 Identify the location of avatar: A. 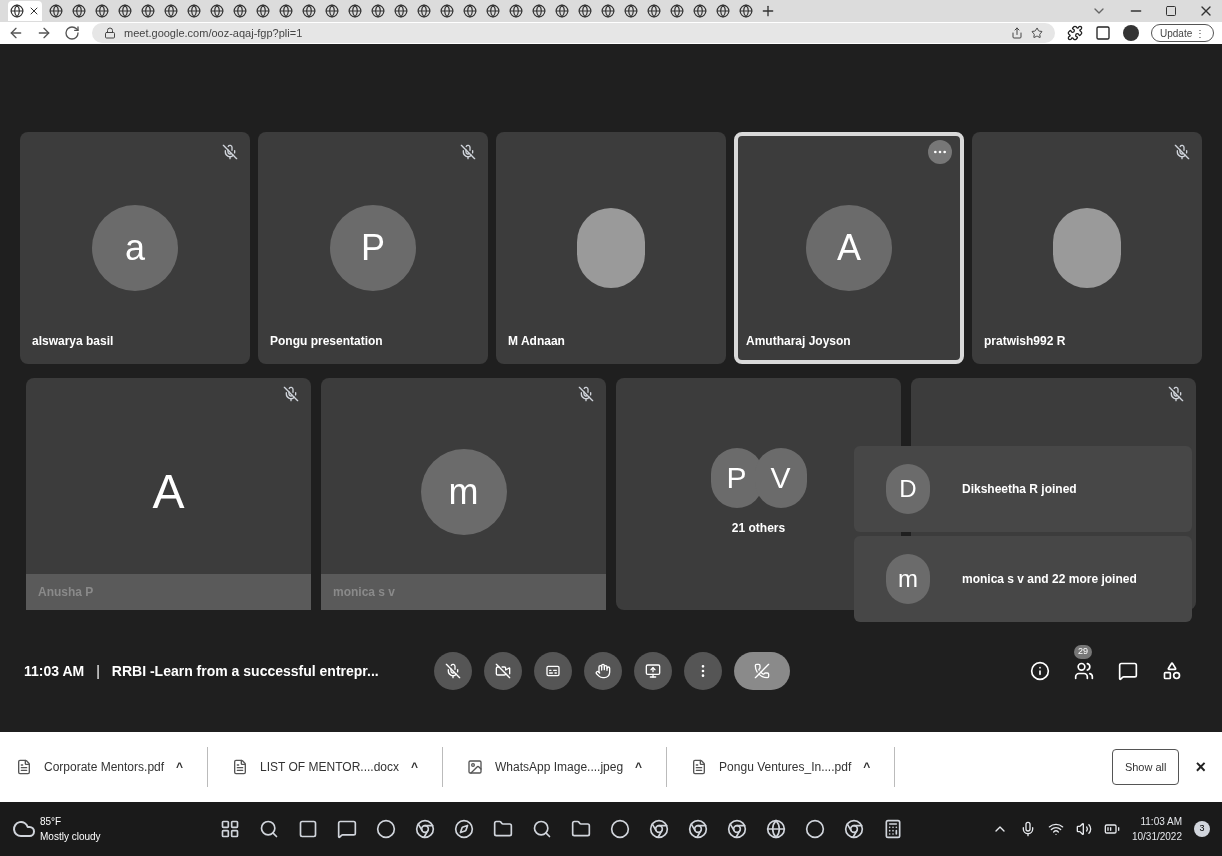
(849, 248).